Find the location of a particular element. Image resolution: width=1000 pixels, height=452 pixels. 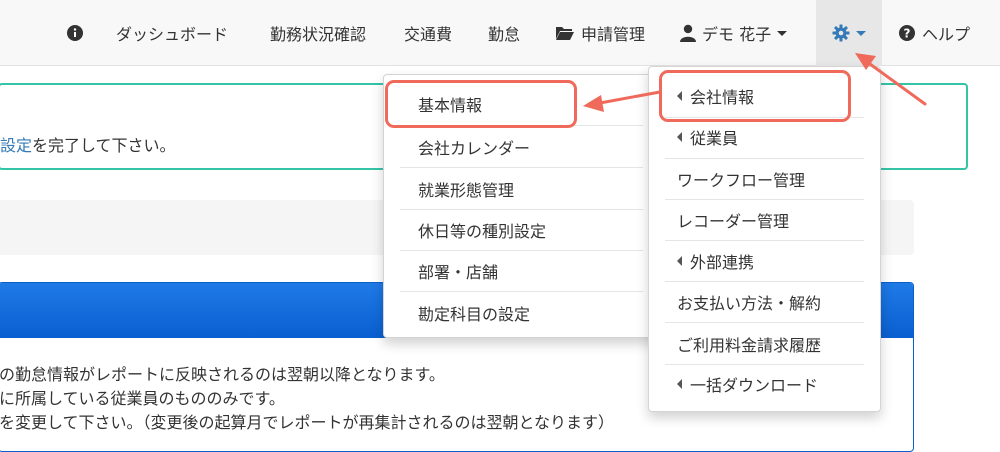

menu-item-billing-history: ご利用料金請求履歴 is located at coordinates (764, 343).